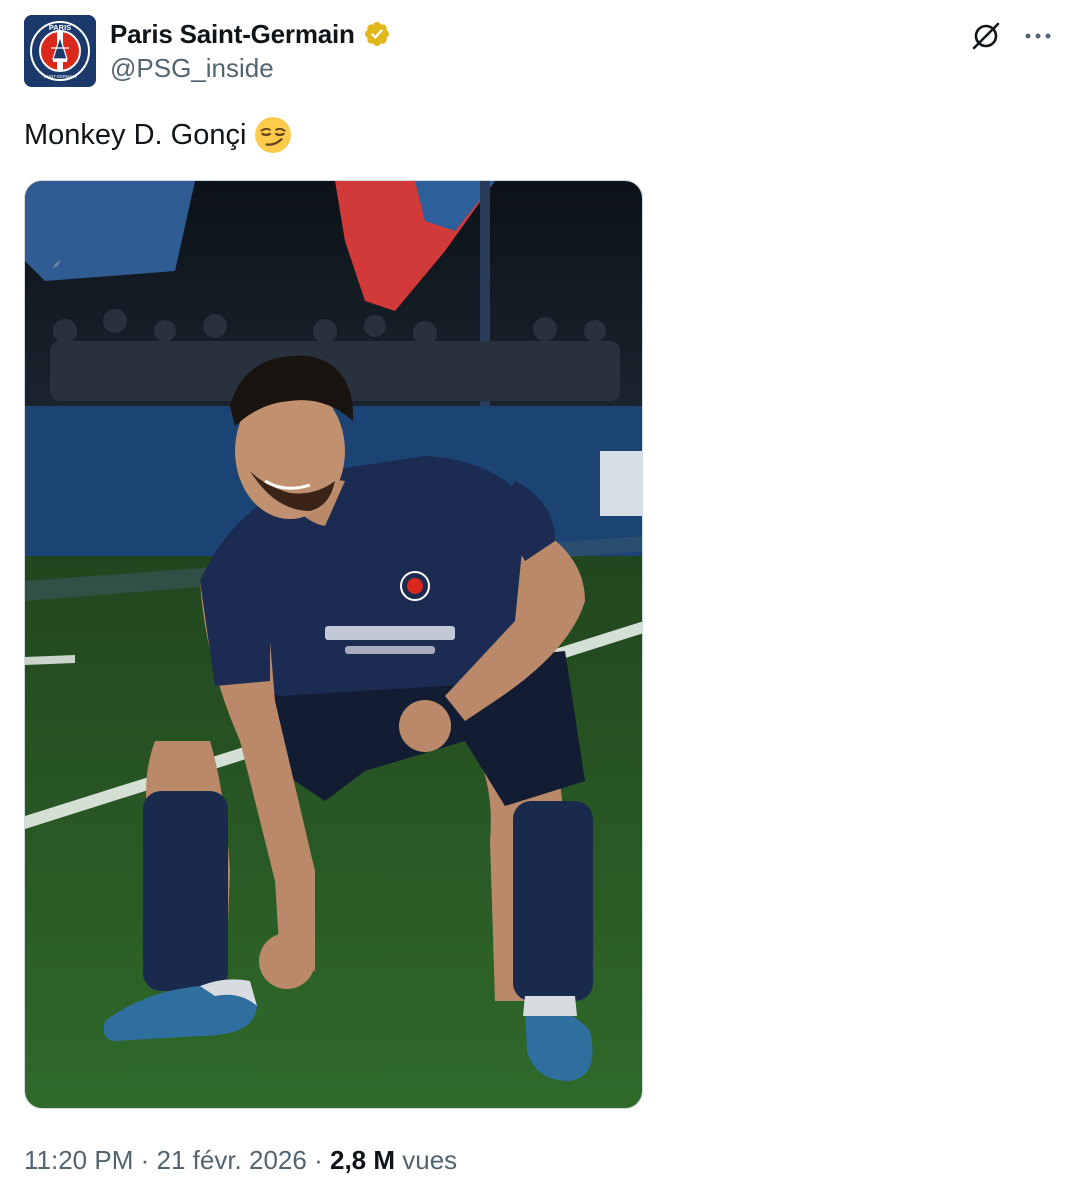  Describe the element at coordinates (59, 76) in the screenshot. I see `avatar-text-bottom: SAINT-GERMAIN` at that location.